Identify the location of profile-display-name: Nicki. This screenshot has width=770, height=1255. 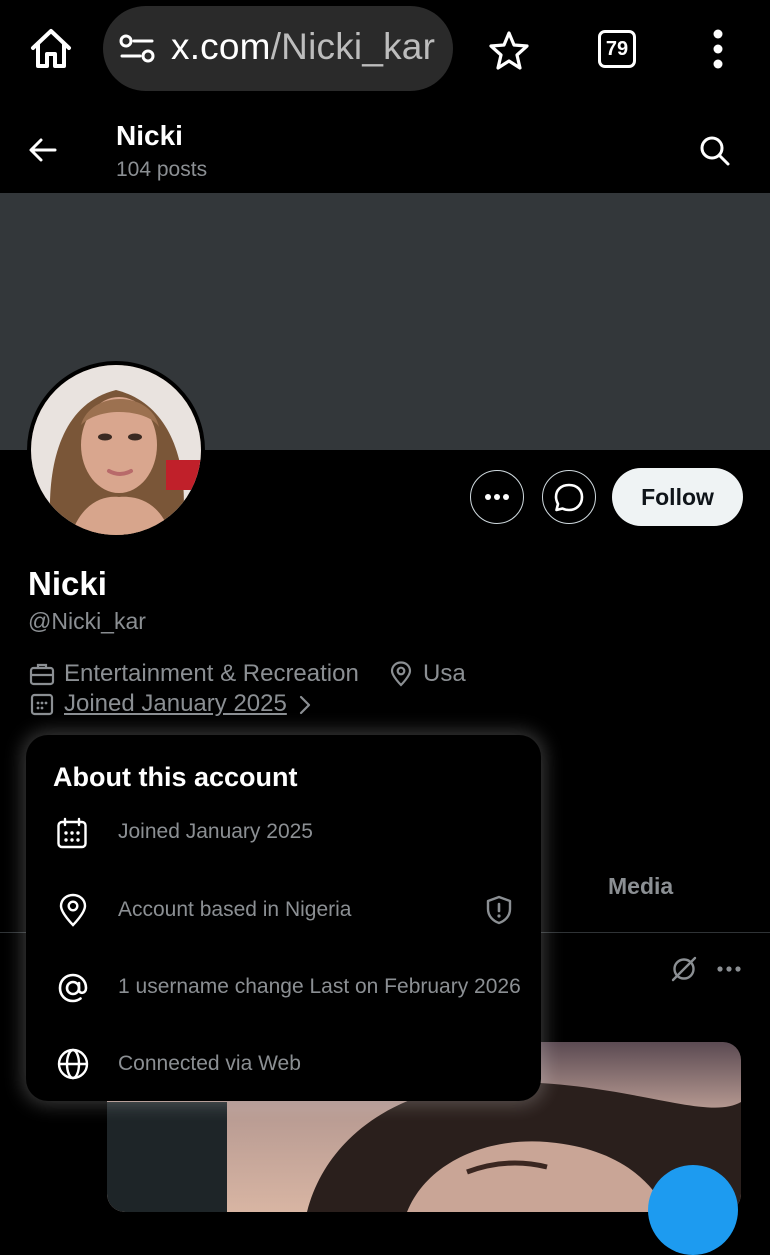
(67, 583).